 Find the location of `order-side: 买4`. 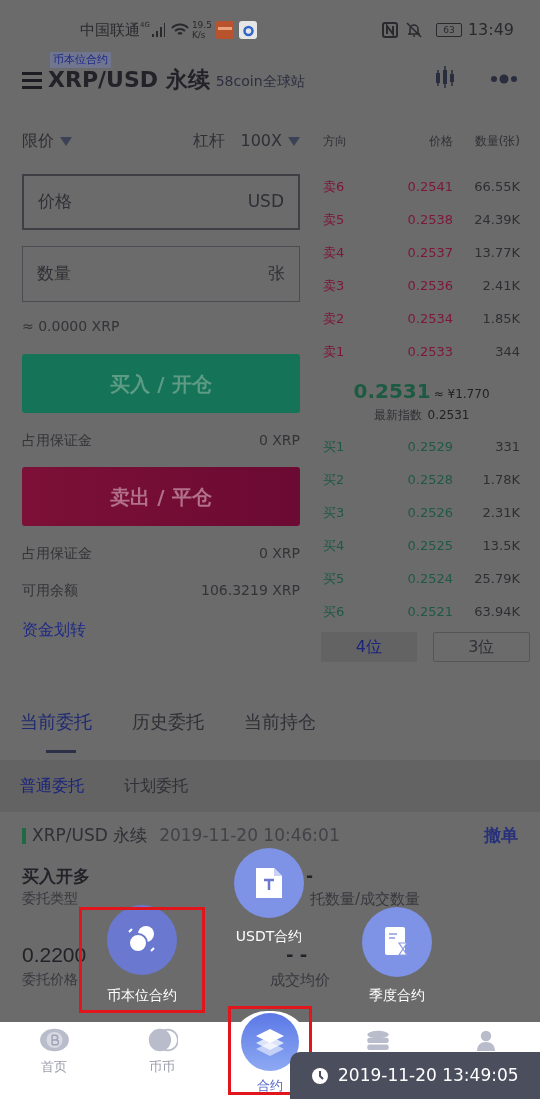

order-side: 买4 is located at coordinates (334, 545).